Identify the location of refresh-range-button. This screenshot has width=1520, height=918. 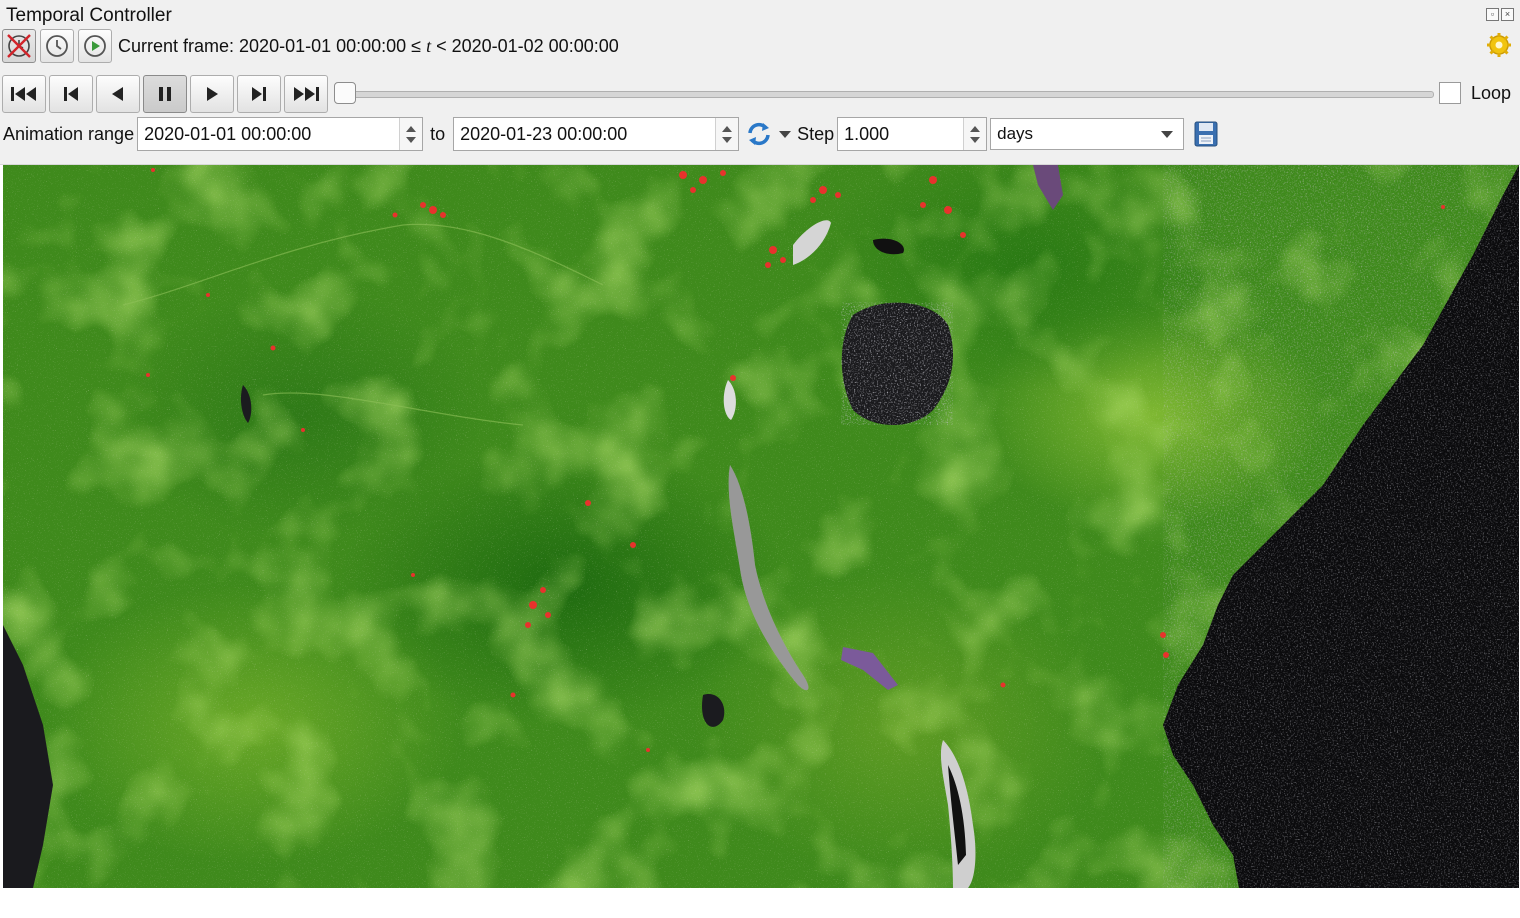
(768, 134).